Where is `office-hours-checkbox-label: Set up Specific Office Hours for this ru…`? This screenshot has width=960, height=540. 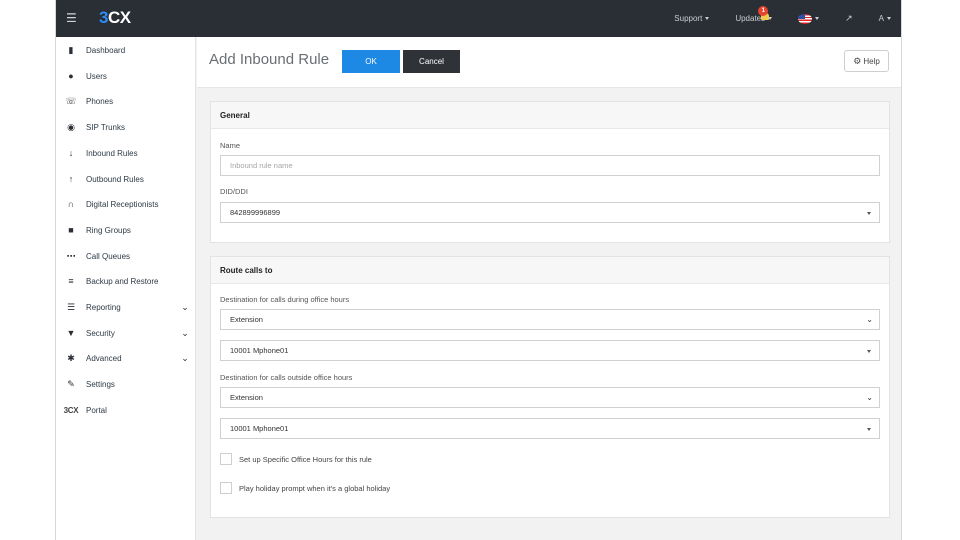
office-hours-checkbox-label: Set up Specific Office Hours for this ru… is located at coordinates (305, 459).